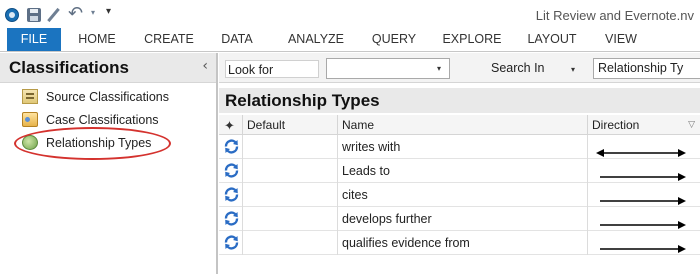 This screenshot has height=274, width=700. I want to click on column-header-direction: Direction ▽, so click(644, 125).